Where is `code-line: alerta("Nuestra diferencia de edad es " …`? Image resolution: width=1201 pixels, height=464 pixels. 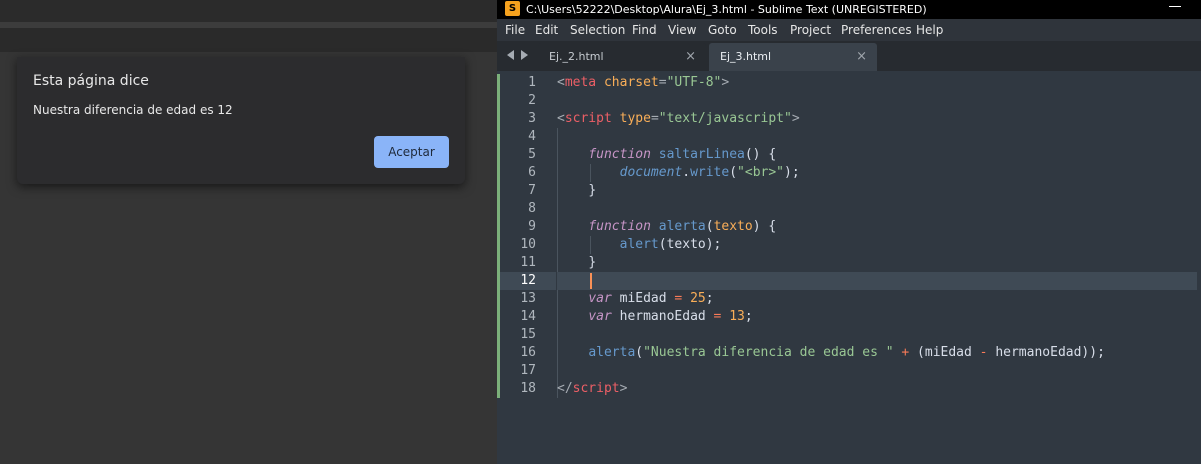
code-line: alerta("Nuestra diferencia de edad es " … is located at coordinates (877, 353).